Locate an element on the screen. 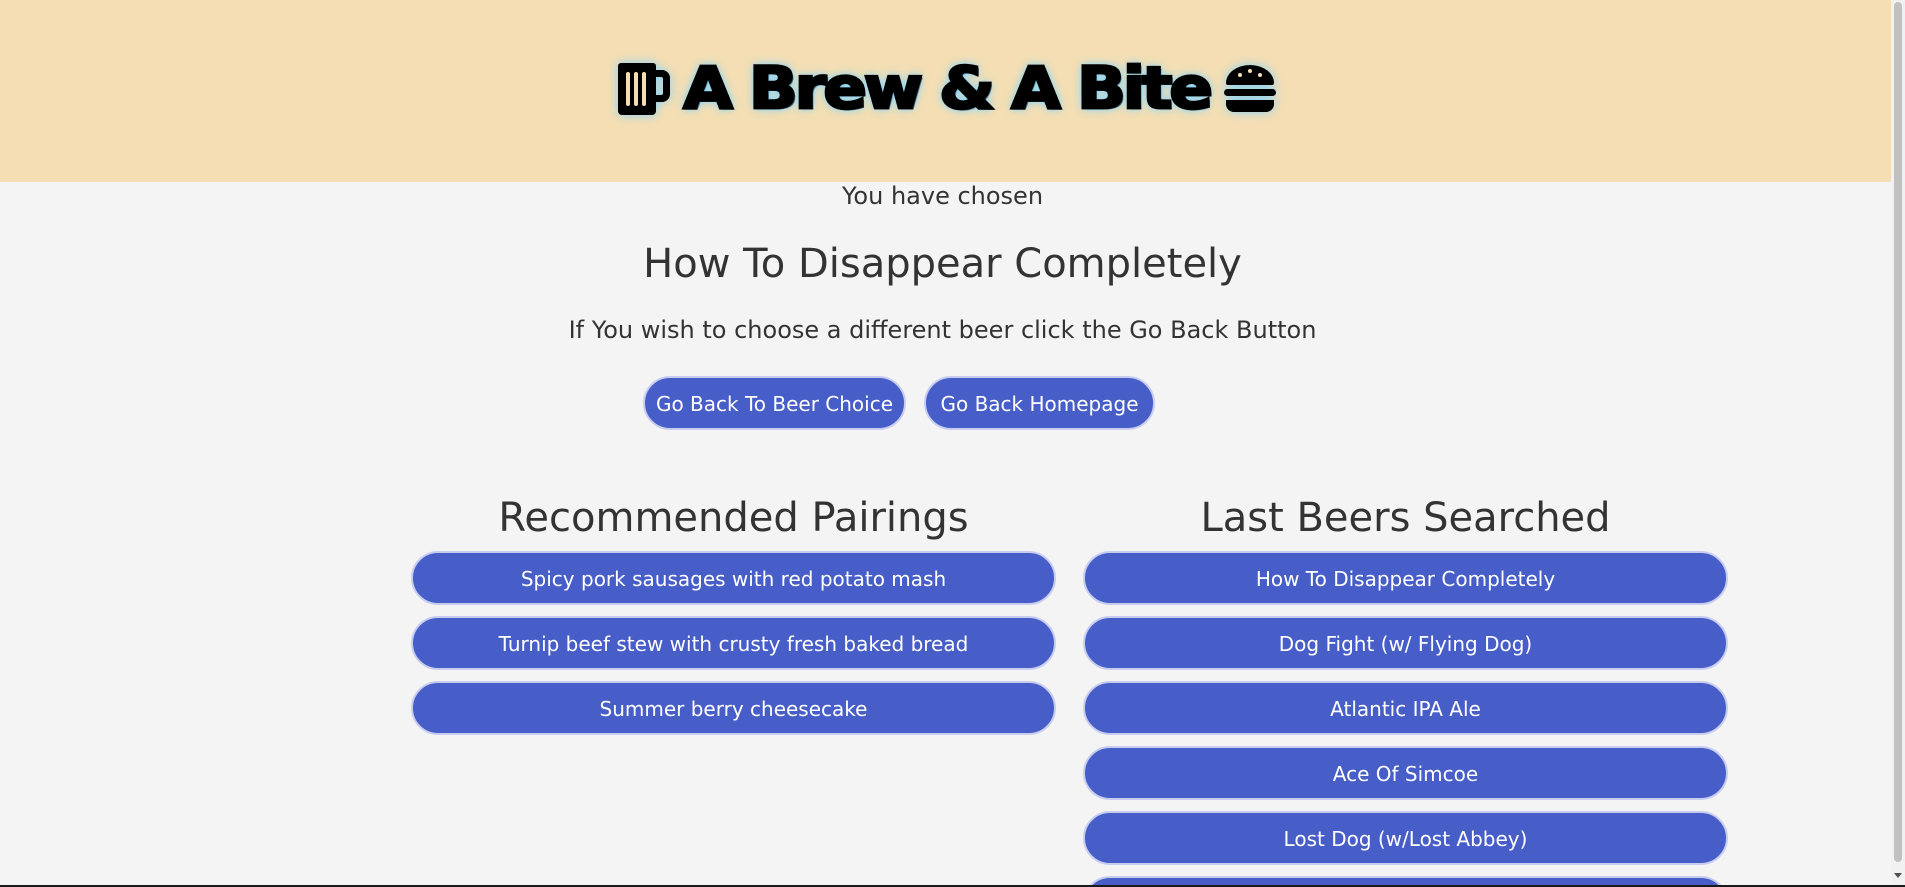  last-beers-heading: Last Beers Searched is located at coordinates (1405, 518).